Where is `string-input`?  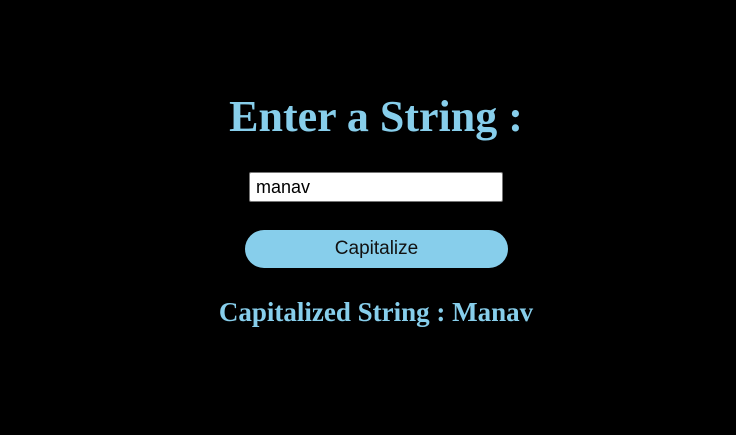 string-input is located at coordinates (376, 187).